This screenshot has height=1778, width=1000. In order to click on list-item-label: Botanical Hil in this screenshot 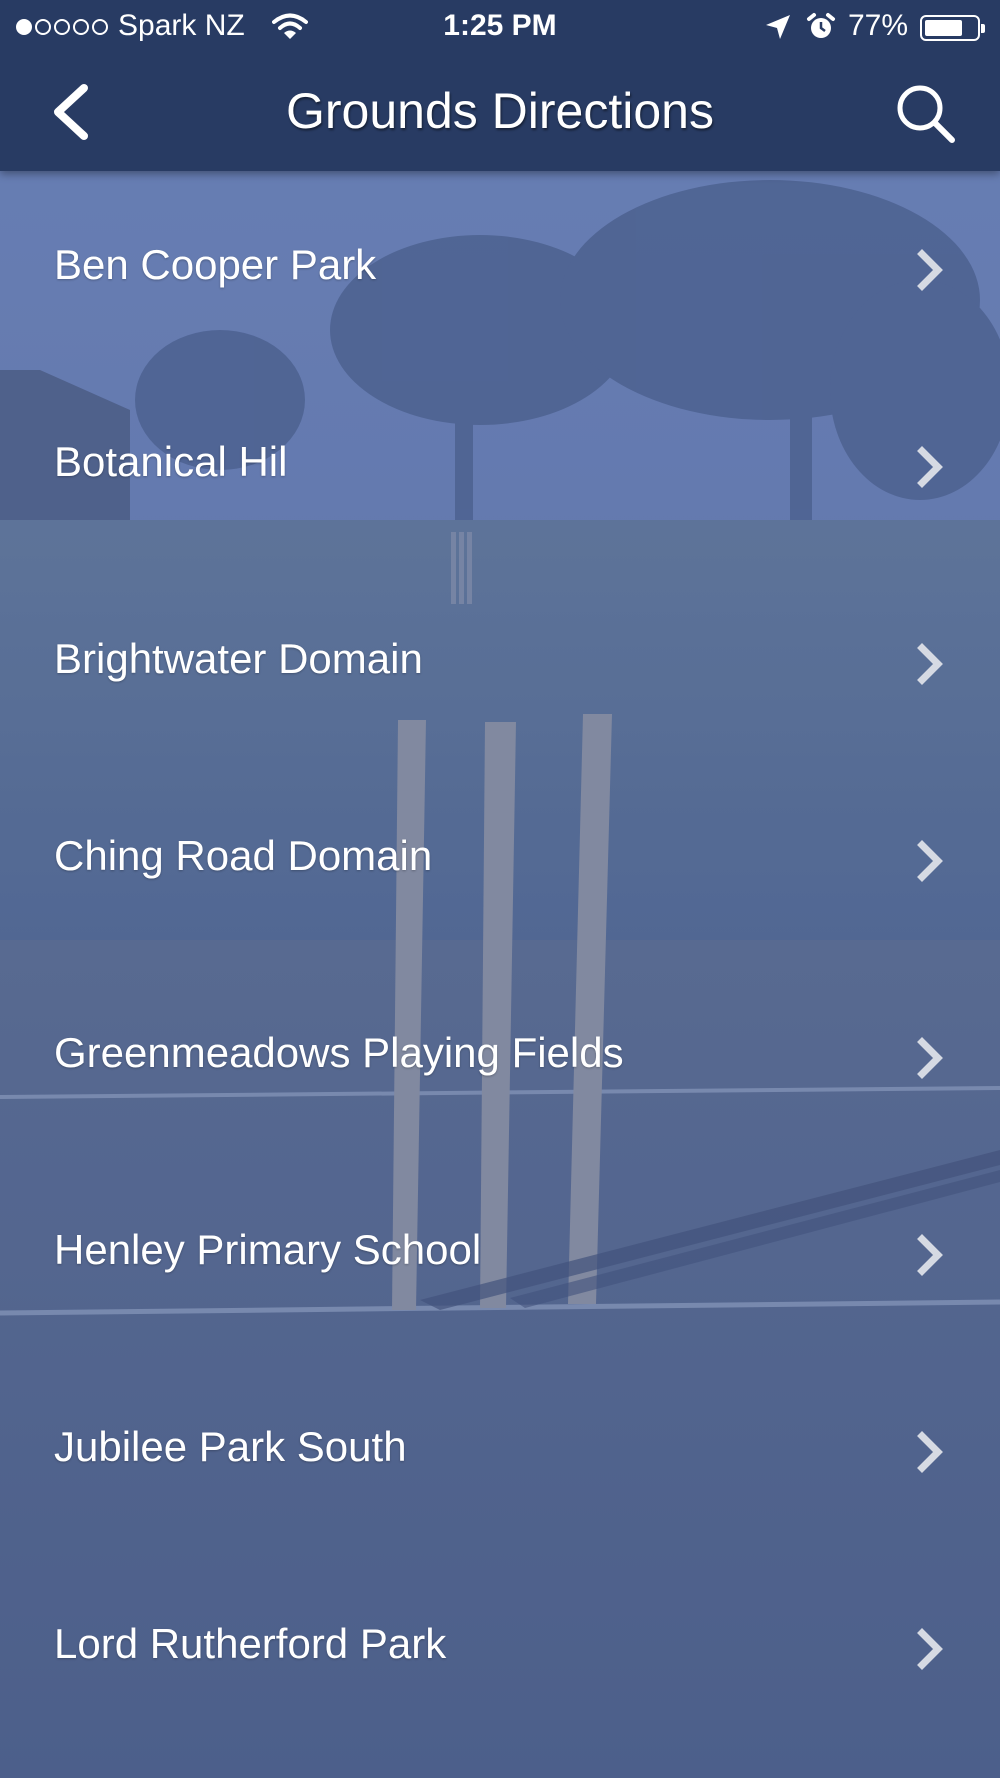, I will do `click(171, 461)`.